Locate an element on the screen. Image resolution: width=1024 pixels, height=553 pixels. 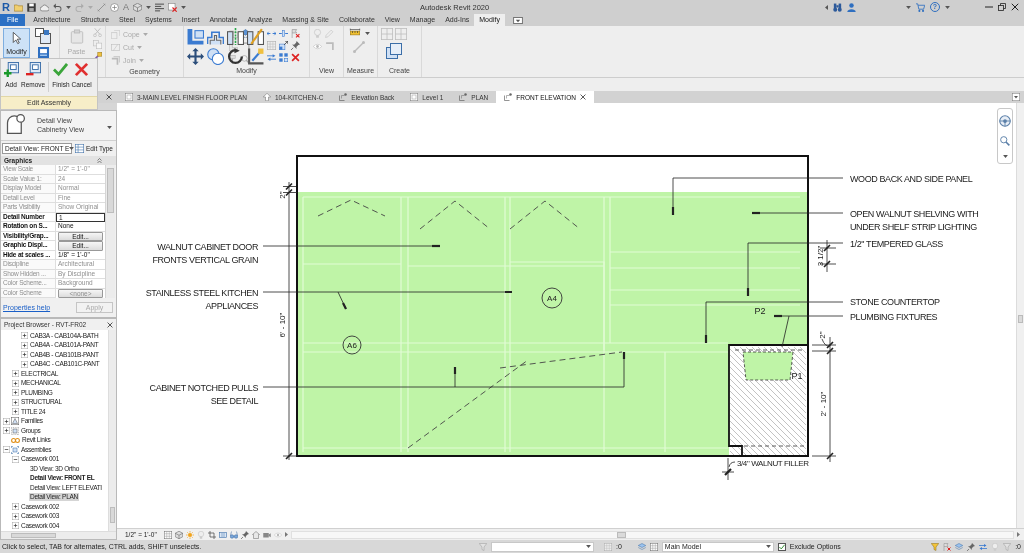
house-icon is located at coordinates (255, 534).